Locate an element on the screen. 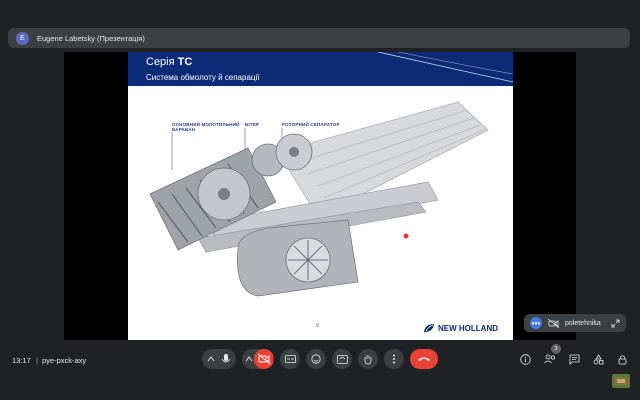  raise-hand-icon is located at coordinates (368, 359).